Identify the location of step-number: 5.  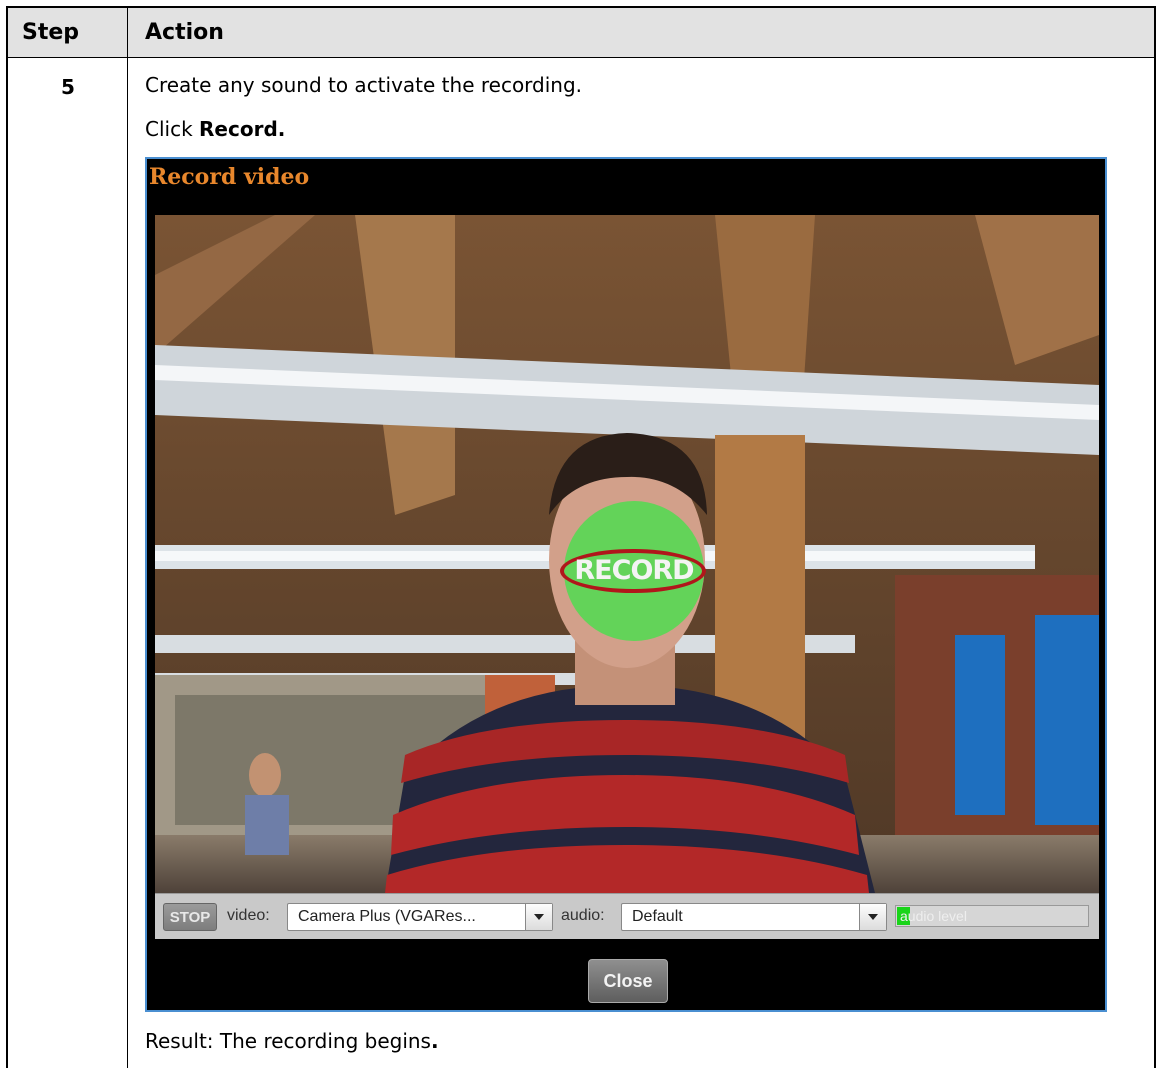
(68, 87).